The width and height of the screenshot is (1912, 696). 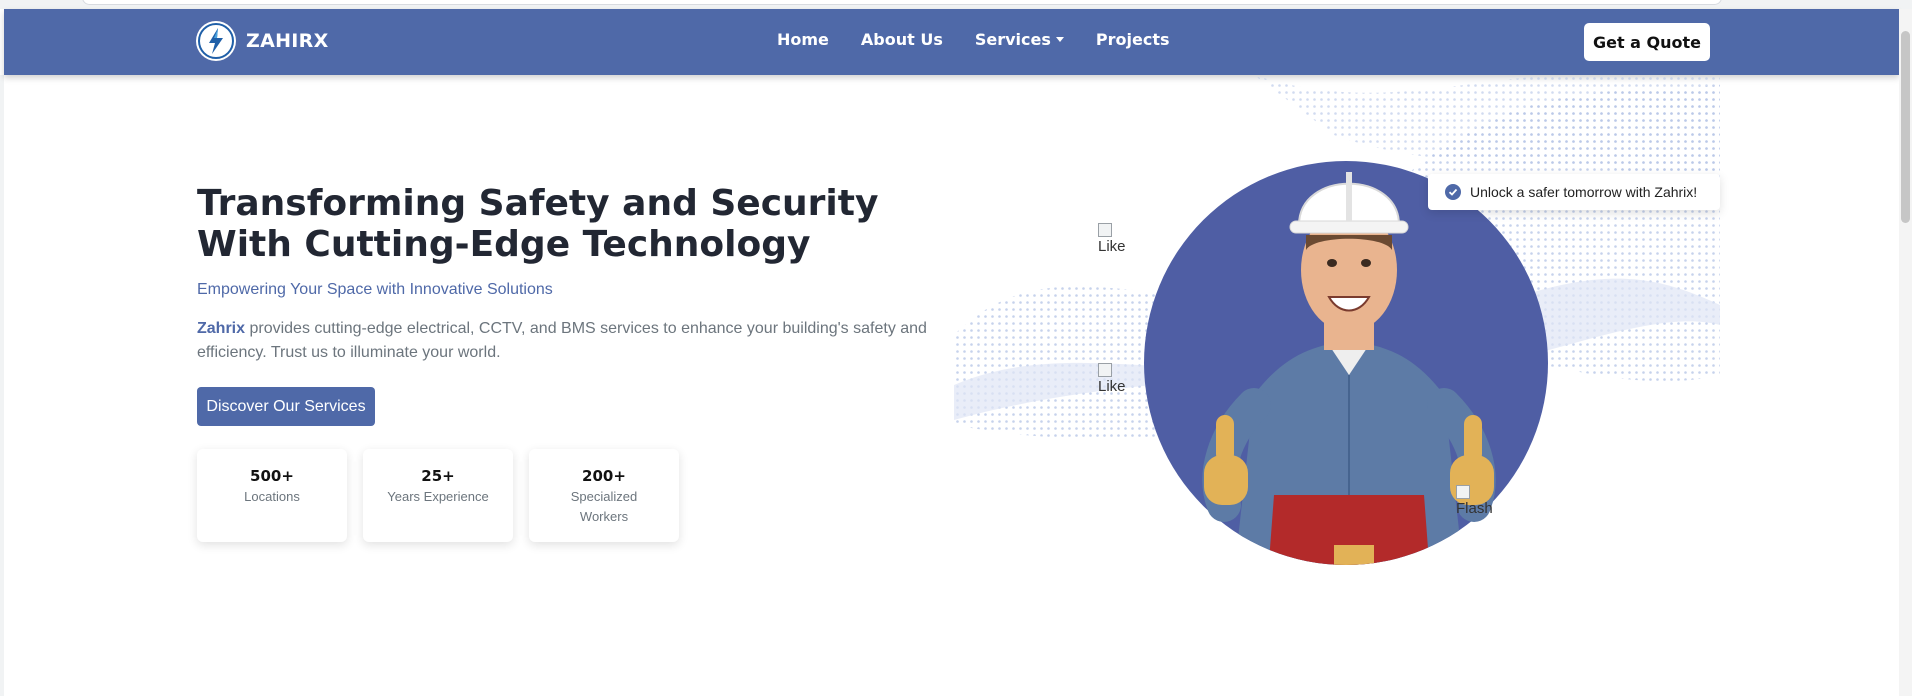 What do you see at coordinates (1905, 127) in the screenshot?
I see `scrollbar-thumb` at bounding box center [1905, 127].